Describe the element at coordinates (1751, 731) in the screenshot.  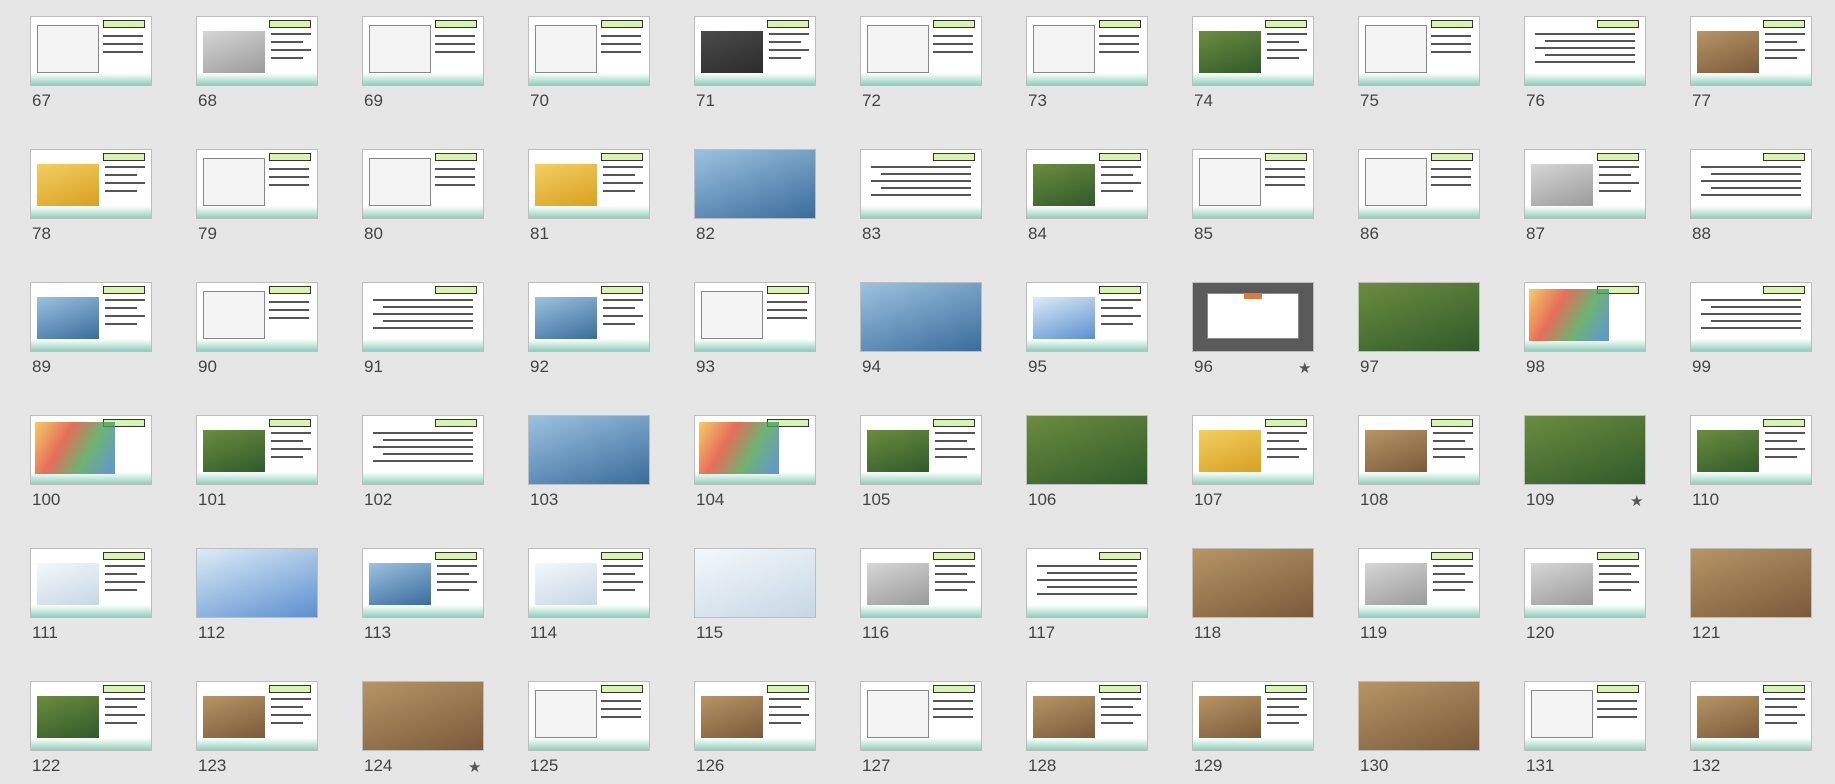
I see `slide-thumbnail: 132` at that location.